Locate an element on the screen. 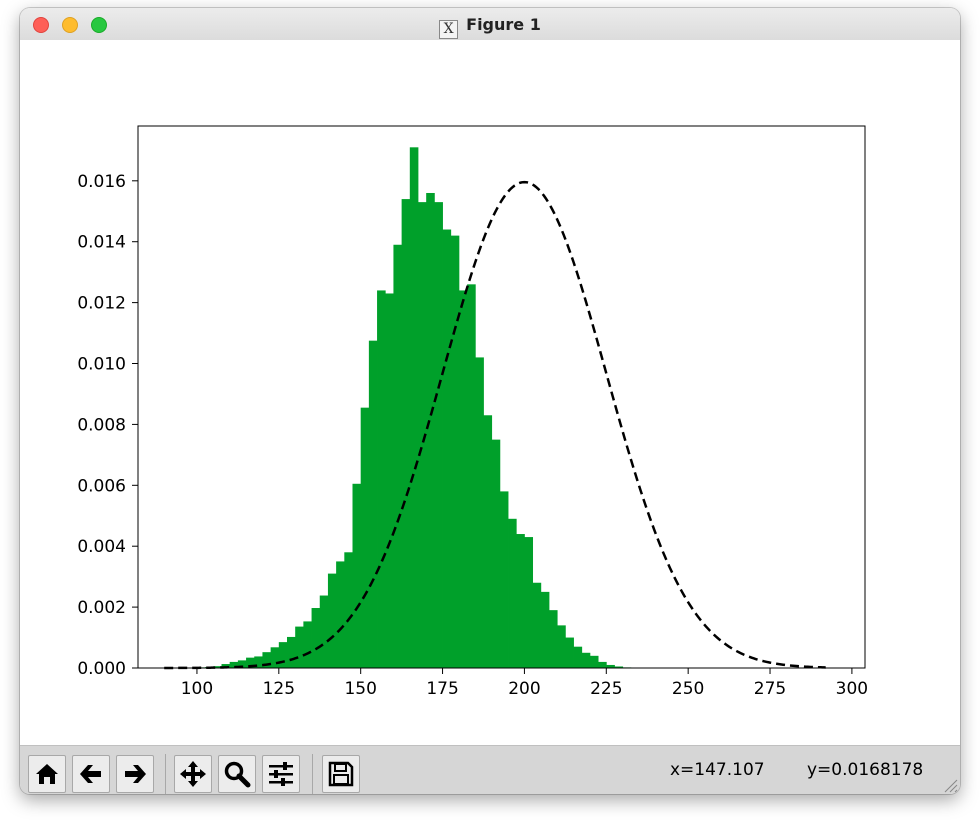 This screenshot has height=827, width=980. x11-app-icon: X is located at coordinates (449, 29).